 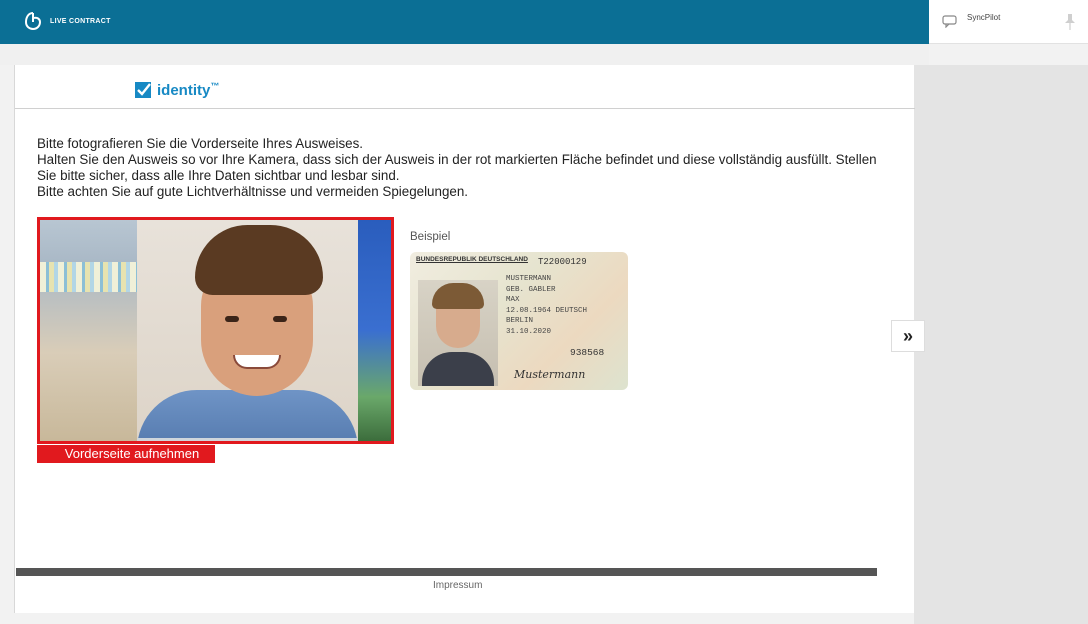 What do you see at coordinates (446, 572) in the screenshot?
I see `footer-bar` at bounding box center [446, 572].